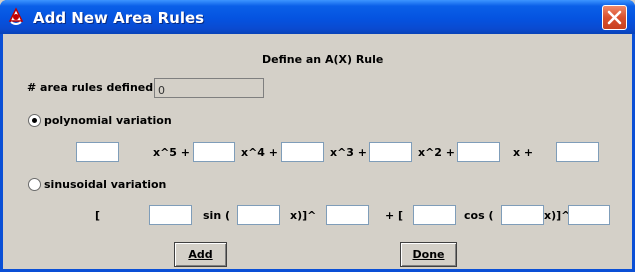  I want to click on sin-power-label: x)]^, so click(303, 215).